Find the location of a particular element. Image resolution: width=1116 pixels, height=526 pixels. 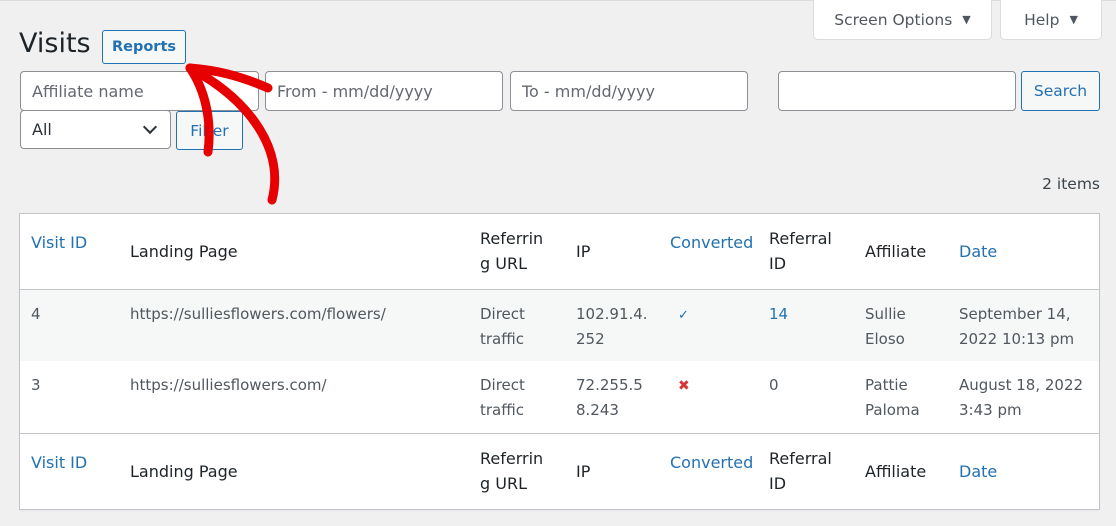

affiliate-name-input: Affiliate name is located at coordinates (139, 91).